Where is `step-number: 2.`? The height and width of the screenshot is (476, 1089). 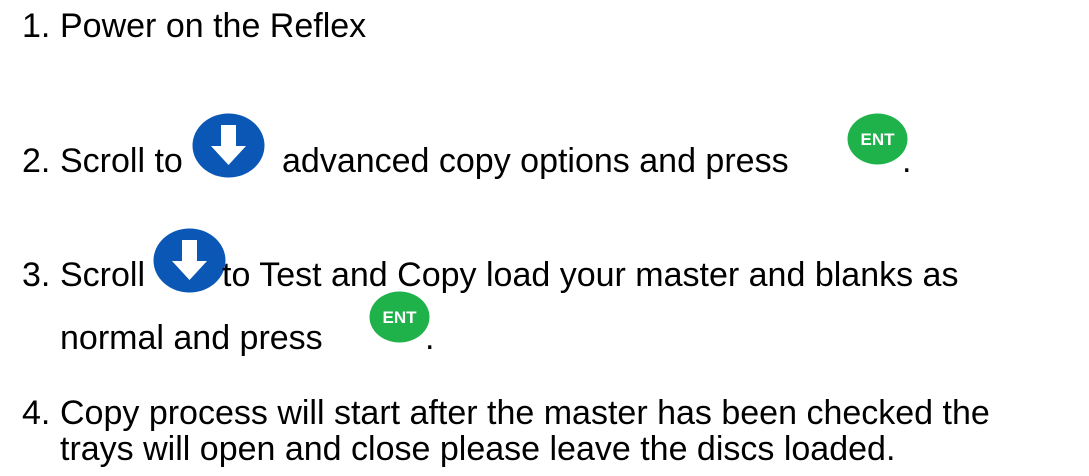
step-number: 2. is located at coordinates (36, 161).